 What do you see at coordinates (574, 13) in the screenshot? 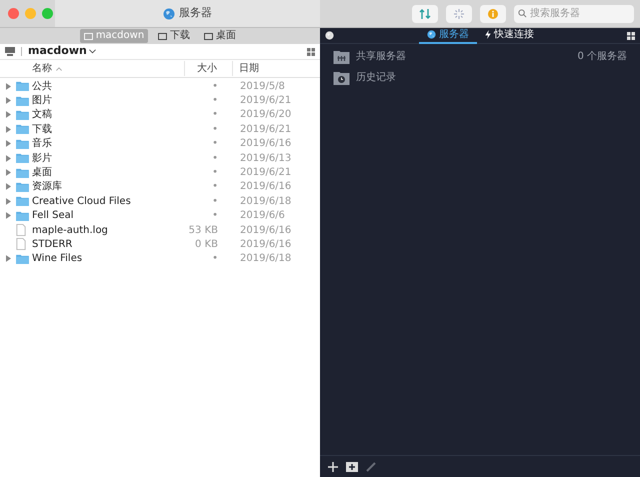
I see `search-field: 搜索服务器` at bounding box center [574, 13].